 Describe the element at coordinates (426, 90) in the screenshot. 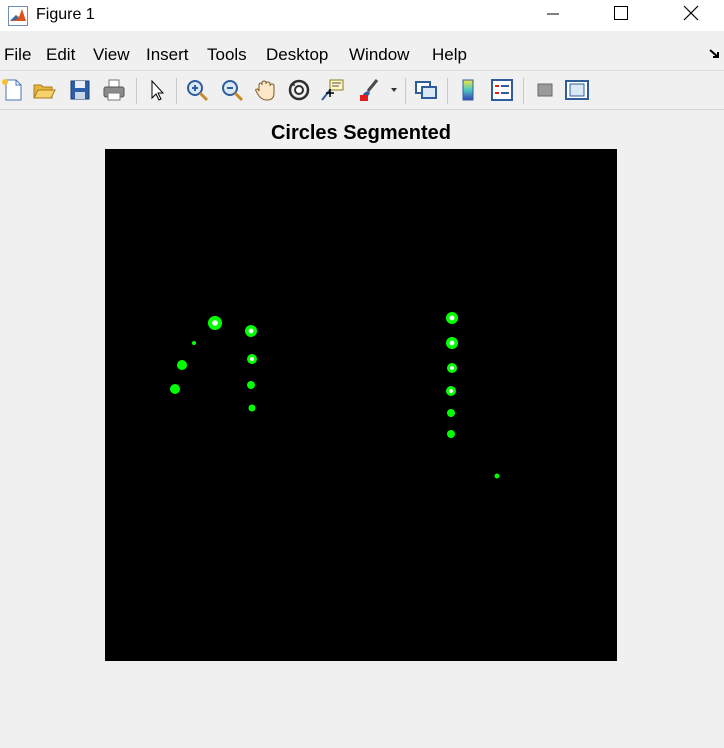

I see `link-plot-icon` at that location.